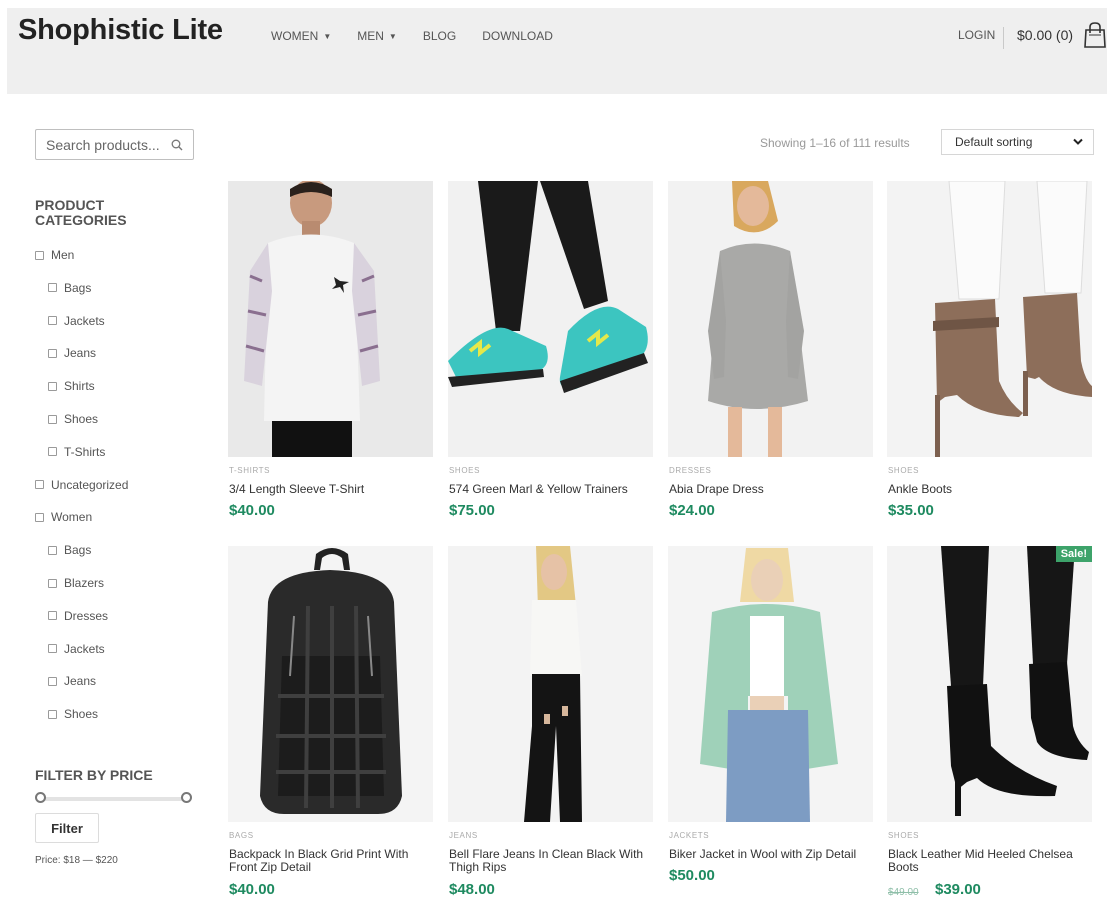 This screenshot has height=902, width=1107. What do you see at coordinates (67, 828) in the screenshot?
I see `filter-button: Filter` at bounding box center [67, 828].